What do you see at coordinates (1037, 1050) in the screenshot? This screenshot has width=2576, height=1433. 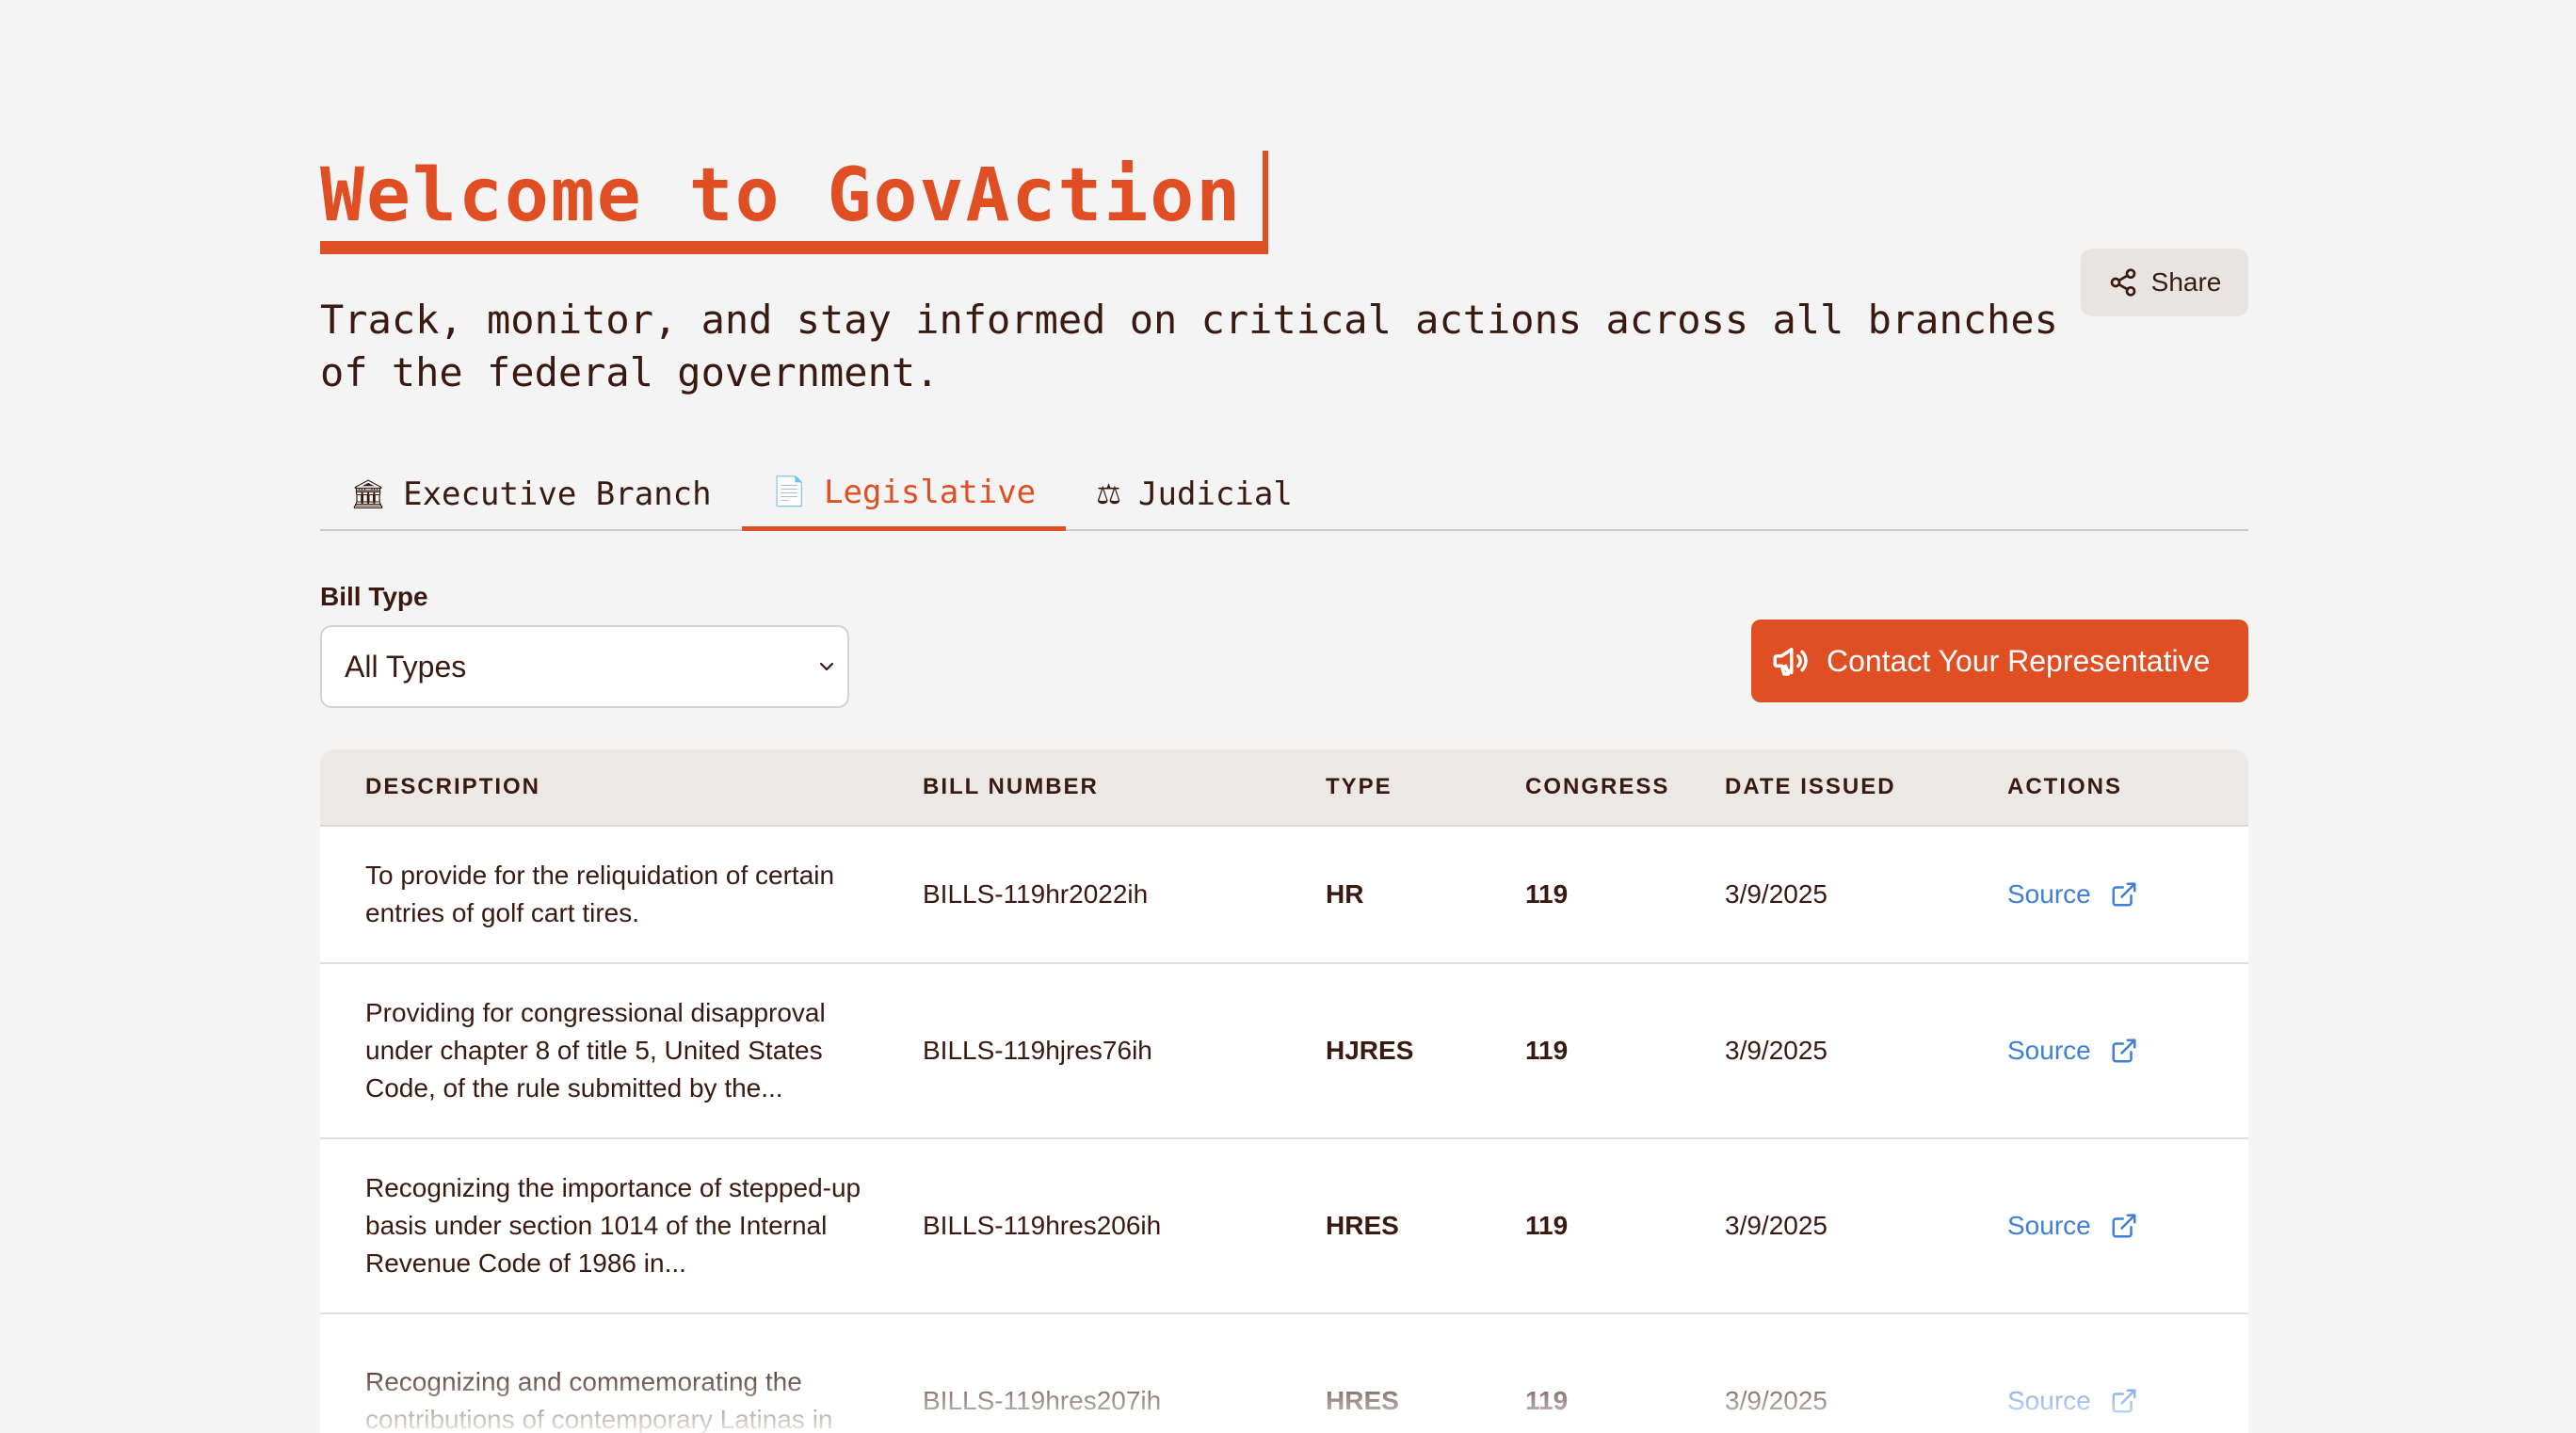 I see `cell-bill-number: BILLS-119hjres76ih` at bounding box center [1037, 1050].